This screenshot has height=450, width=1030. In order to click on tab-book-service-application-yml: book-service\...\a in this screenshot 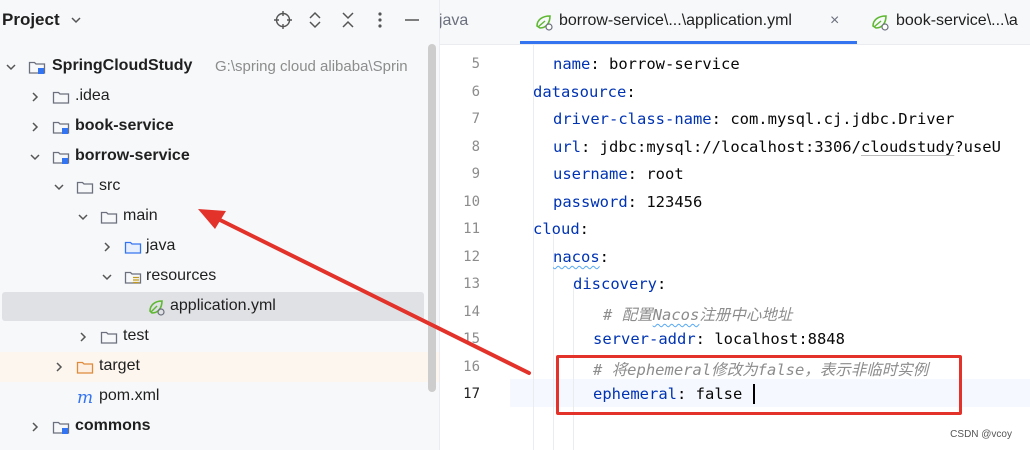, I will do `click(950, 22)`.